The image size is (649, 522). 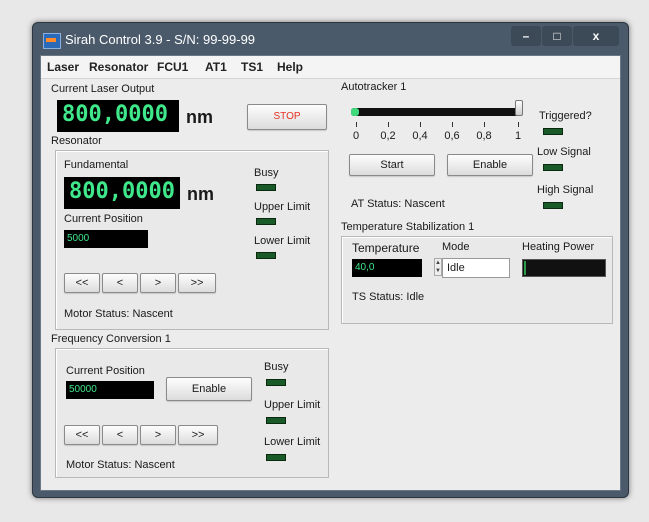 I want to click on tick-label-2: 0,4, so click(x=420, y=136).